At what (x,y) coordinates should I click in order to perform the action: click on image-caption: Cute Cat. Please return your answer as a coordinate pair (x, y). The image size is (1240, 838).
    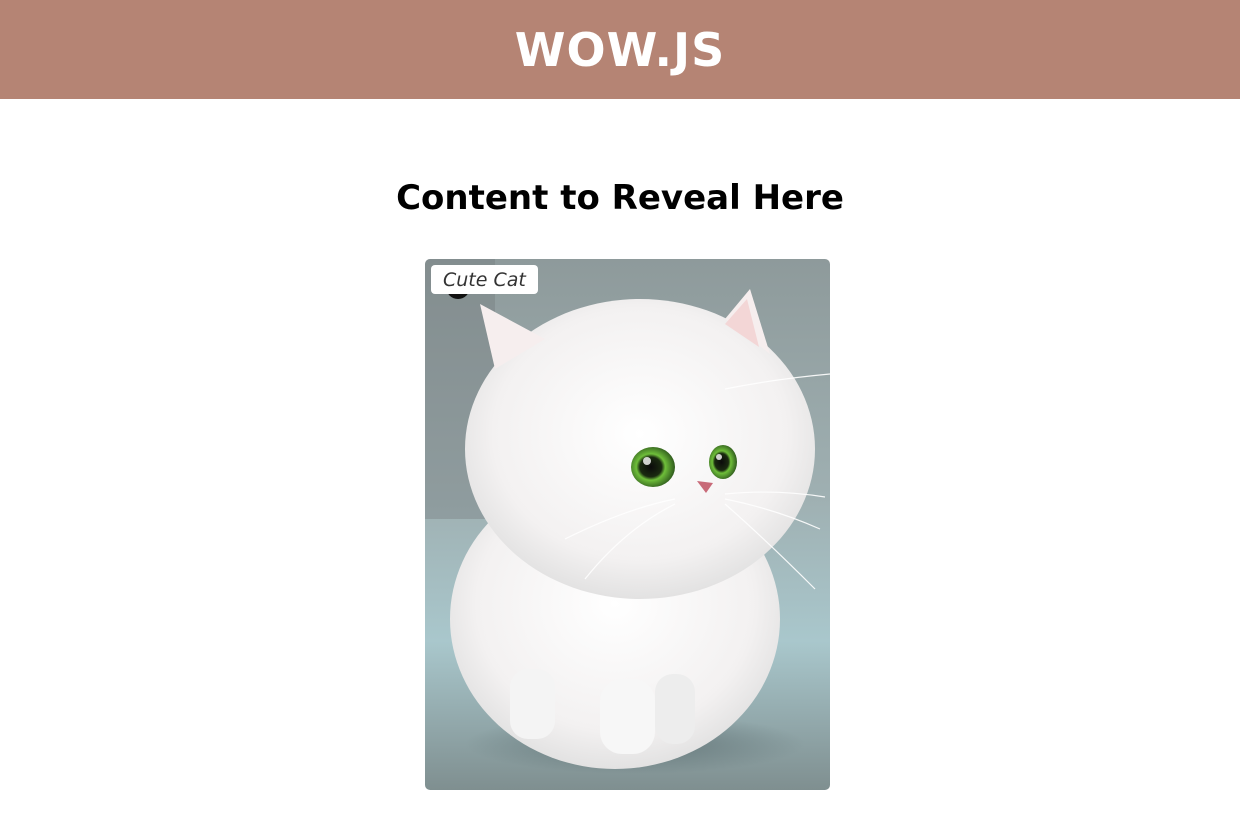
    Looking at the image, I should click on (484, 279).